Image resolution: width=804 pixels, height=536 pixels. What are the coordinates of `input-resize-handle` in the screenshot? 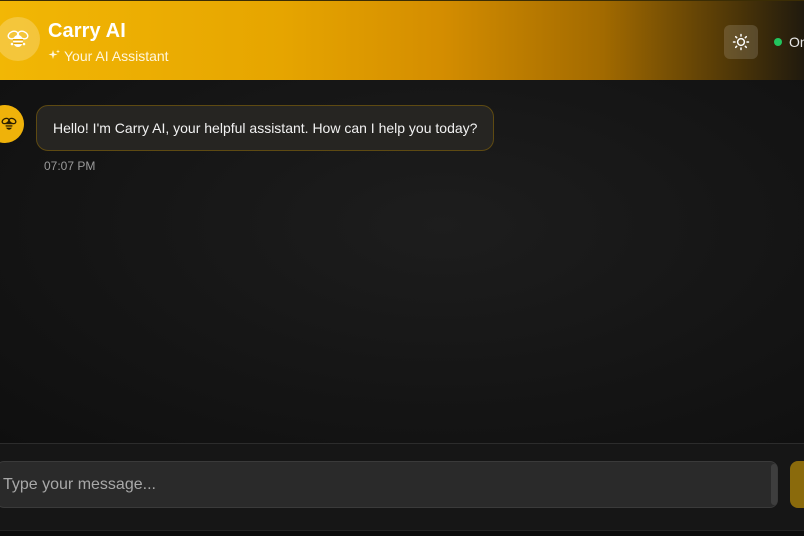 It's located at (774, 484).